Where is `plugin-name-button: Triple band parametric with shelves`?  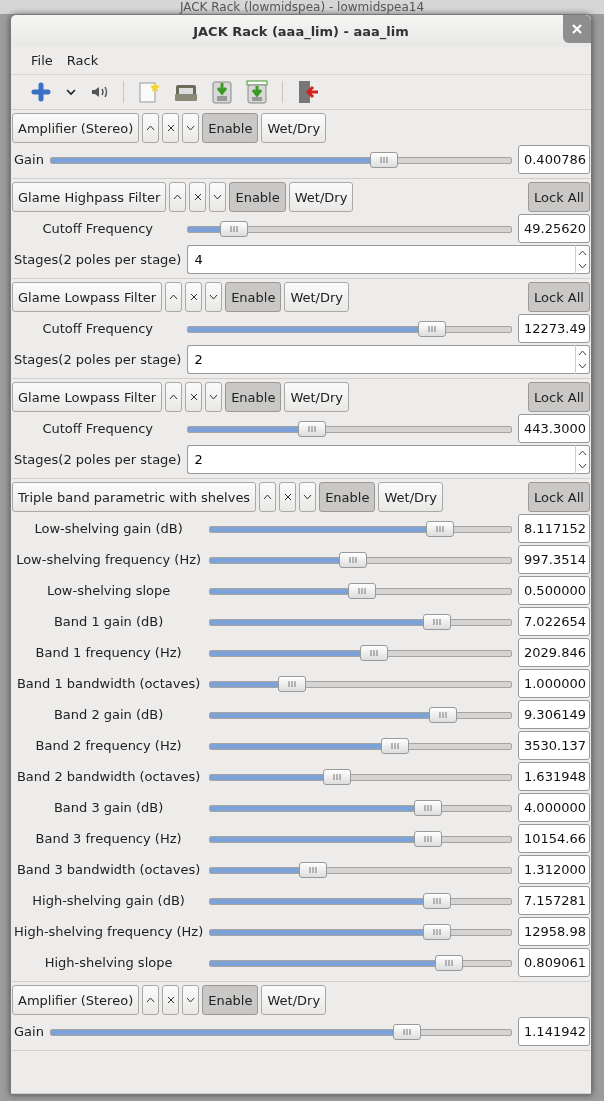
plugin-name-button: Triple band parametric with shelves is located at coordinates (134, 497).